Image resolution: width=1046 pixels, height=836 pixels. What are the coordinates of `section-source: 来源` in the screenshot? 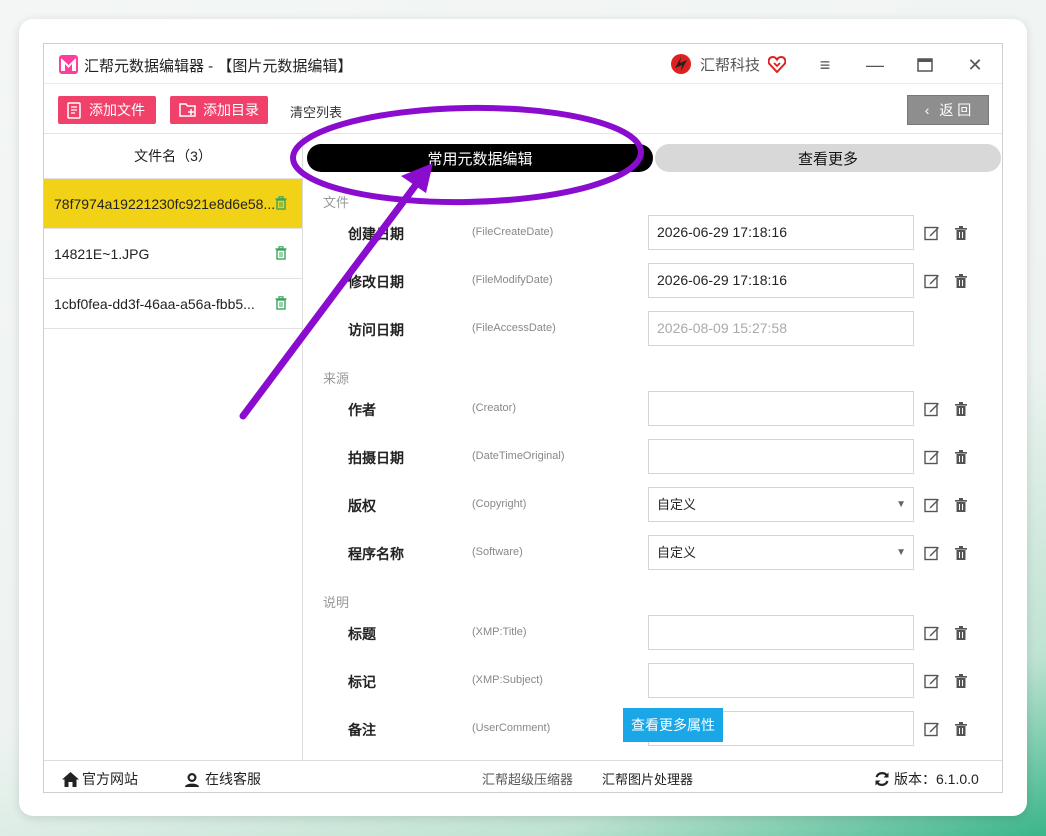 It's located at (336, 378).